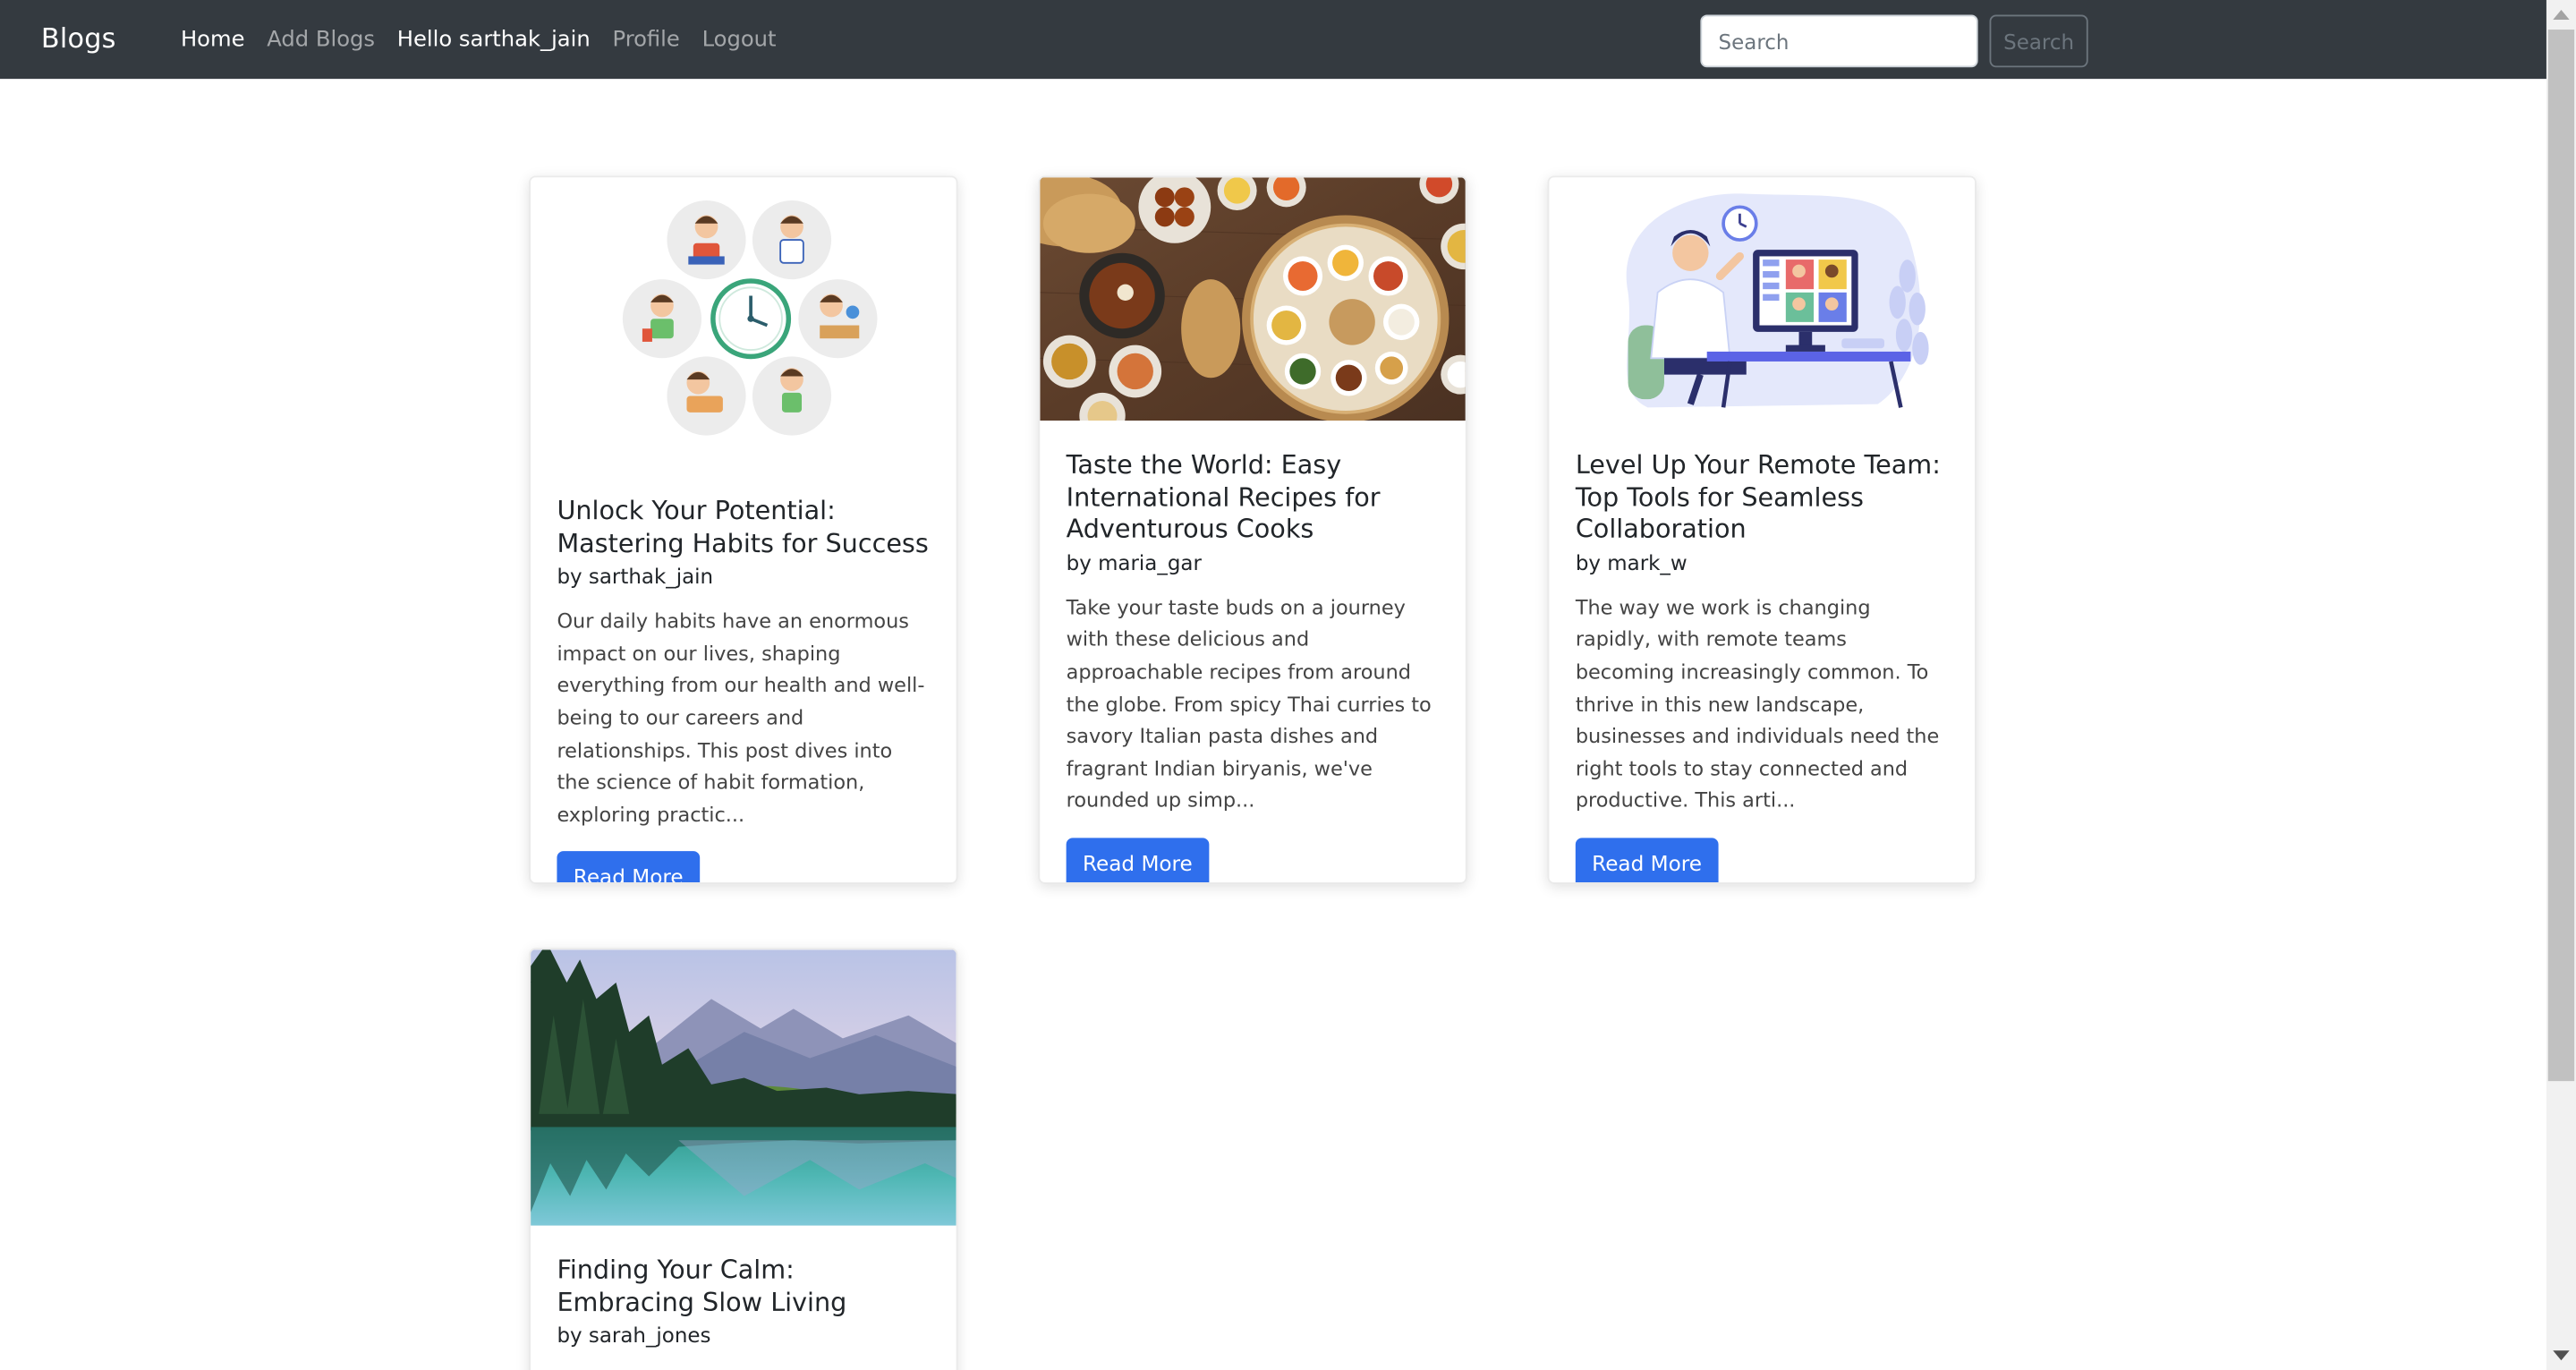 This screenshot has height=1370, width=2576. What do you see at coordinates (1631, 562) in the screenshot?
I see `card-author: by mark_w` at bounding box center [1631, 562].